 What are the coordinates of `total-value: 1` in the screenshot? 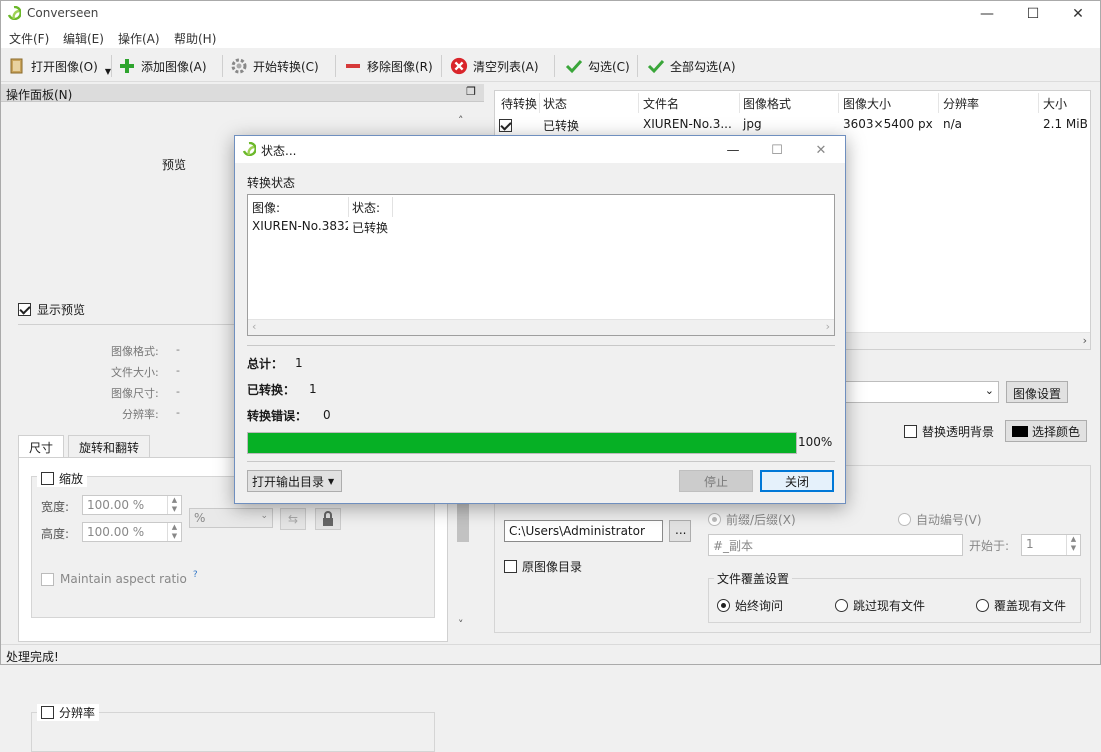 It's located at (299, 363).